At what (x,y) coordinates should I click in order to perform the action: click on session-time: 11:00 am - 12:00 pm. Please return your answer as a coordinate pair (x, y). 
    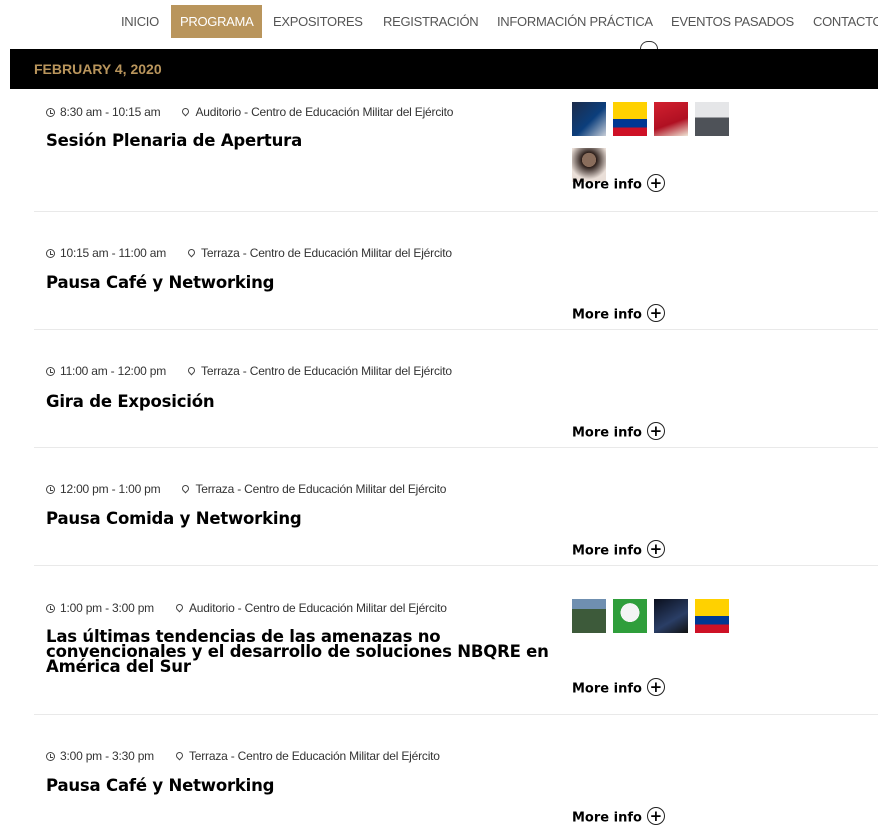
    Looking at the image, I should click on (113, 371).